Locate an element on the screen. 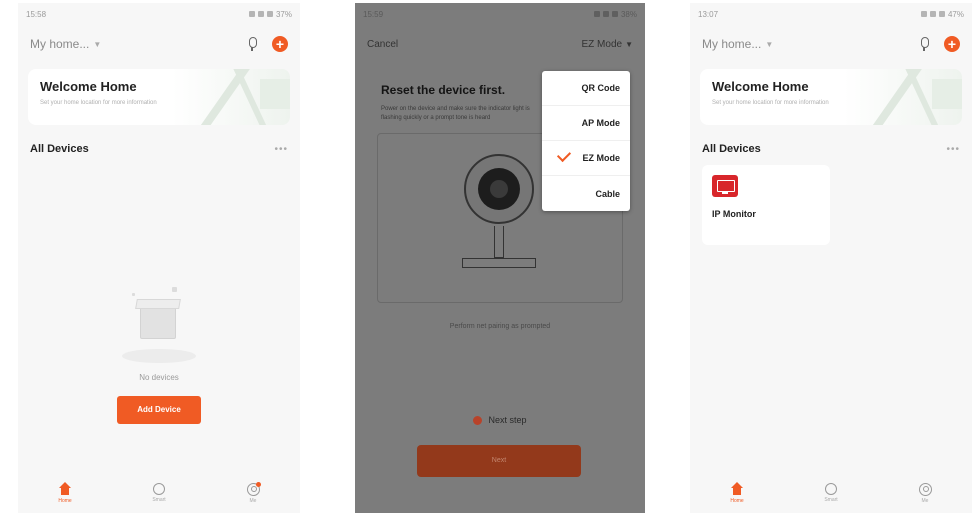 The width and height of the screenshot is (978, 516). device-name: IP Monitor is located at coordinates (734, 214).